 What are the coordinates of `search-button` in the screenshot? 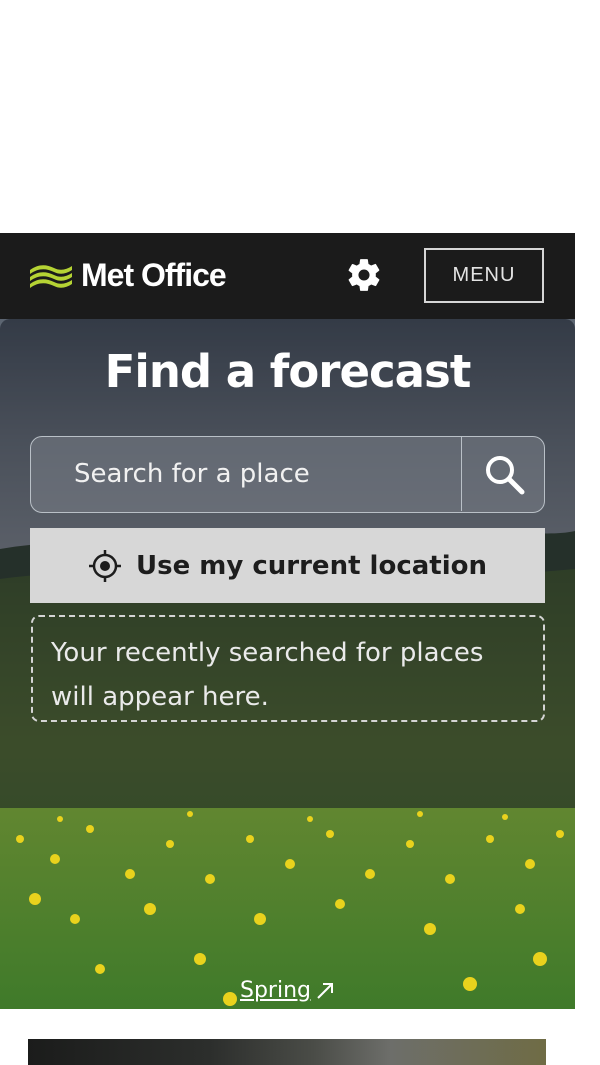 It's located at (502, 474).